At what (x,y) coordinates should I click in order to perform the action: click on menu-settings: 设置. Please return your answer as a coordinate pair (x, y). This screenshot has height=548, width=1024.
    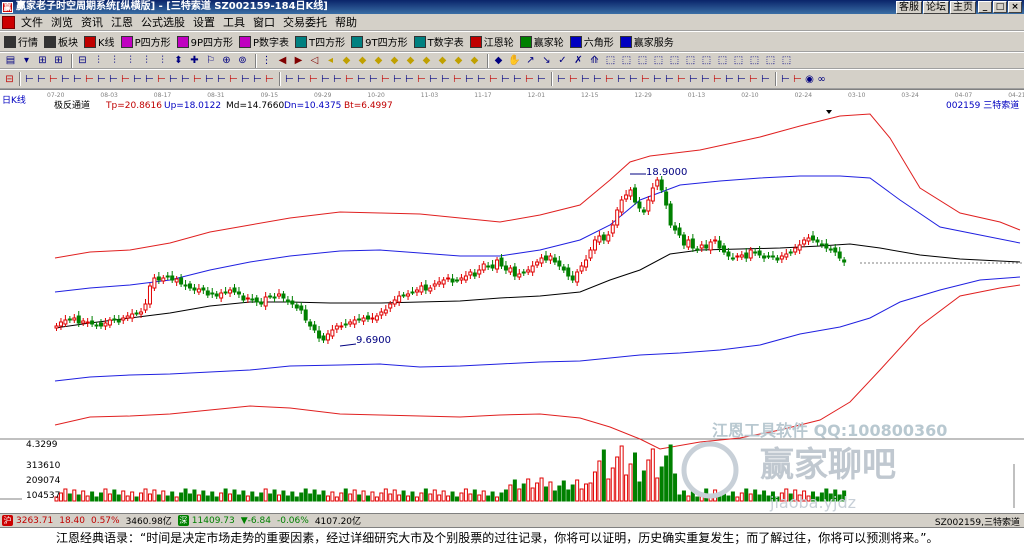
    Looking at the image, I should click on (204, 22).